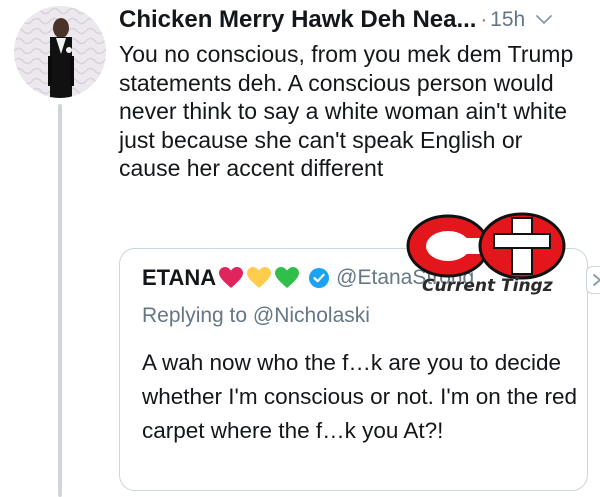 The width and height of the screenshot is (600, 497). I want to click on replying-to: Replying to @Nicholaski, so click(256, 316).